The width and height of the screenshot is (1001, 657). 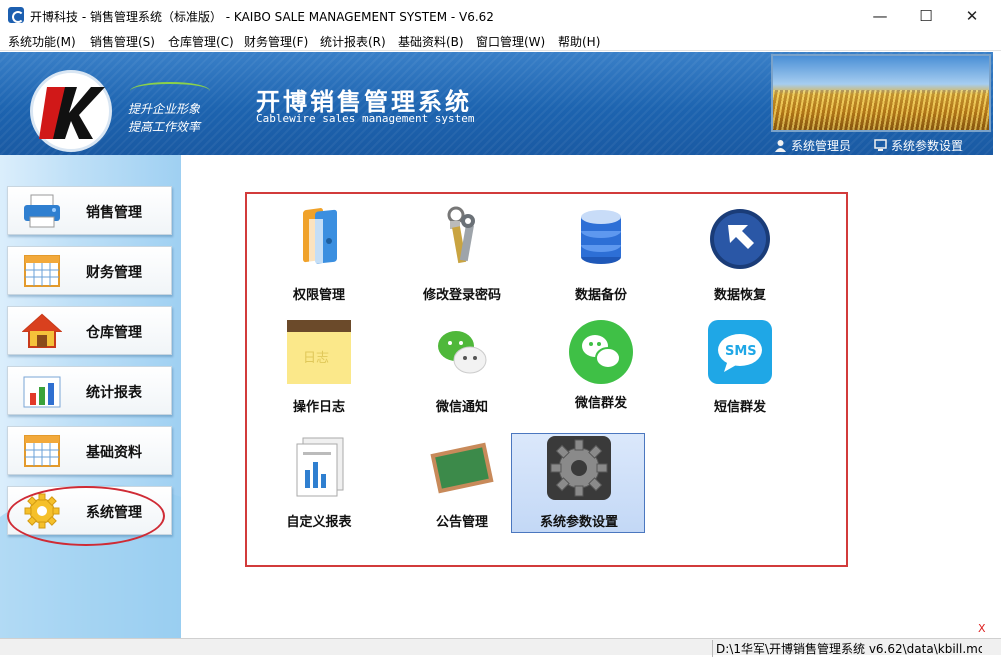 What do you see at coordinates (320, 467) in the screenshot?
I see `report-icon` at bounding box center [320, 467].